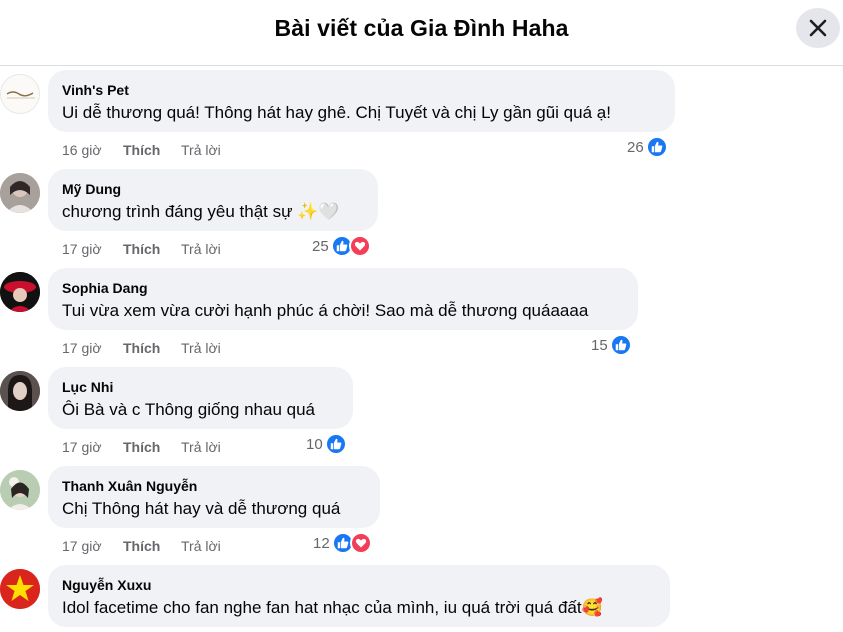  Describe the element at coordinates (343, 288) in the screenshot. I see `comment-author: Sophia Dang` at that location.